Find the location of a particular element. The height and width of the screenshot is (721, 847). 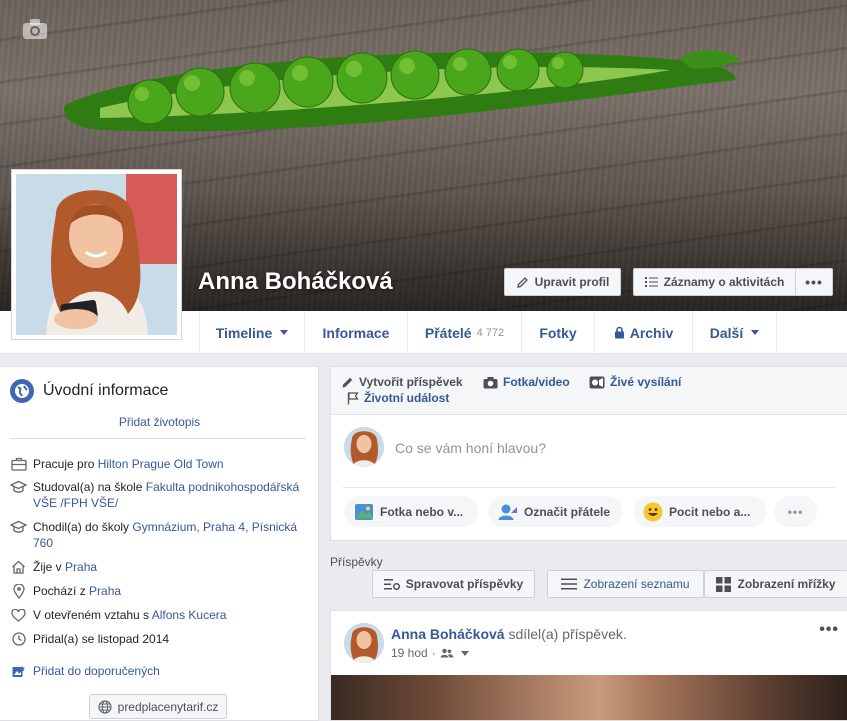

tab-about: Informace is located at coordinates (355, 332).